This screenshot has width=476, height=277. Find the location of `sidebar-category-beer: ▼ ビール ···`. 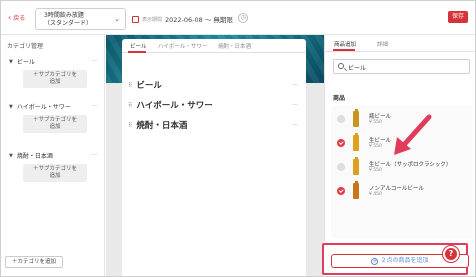

sidebar-category-beer: ▼ ビール ··· is located at coordinates (53, 61).